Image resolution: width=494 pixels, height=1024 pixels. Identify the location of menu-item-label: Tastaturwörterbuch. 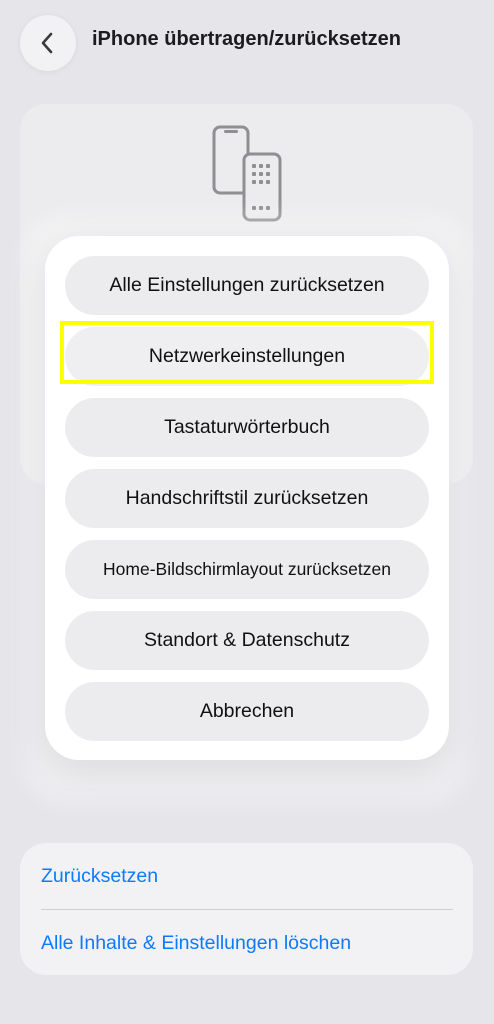
(247, 427).